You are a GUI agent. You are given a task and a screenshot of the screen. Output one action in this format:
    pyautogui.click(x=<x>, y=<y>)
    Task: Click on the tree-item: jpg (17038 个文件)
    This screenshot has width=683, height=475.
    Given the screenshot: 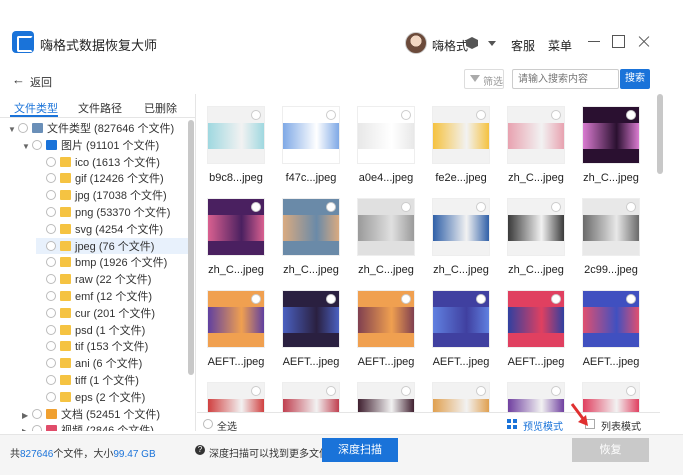 What is the action you would take?
    pyautogui.click(x=112, y=195)
    